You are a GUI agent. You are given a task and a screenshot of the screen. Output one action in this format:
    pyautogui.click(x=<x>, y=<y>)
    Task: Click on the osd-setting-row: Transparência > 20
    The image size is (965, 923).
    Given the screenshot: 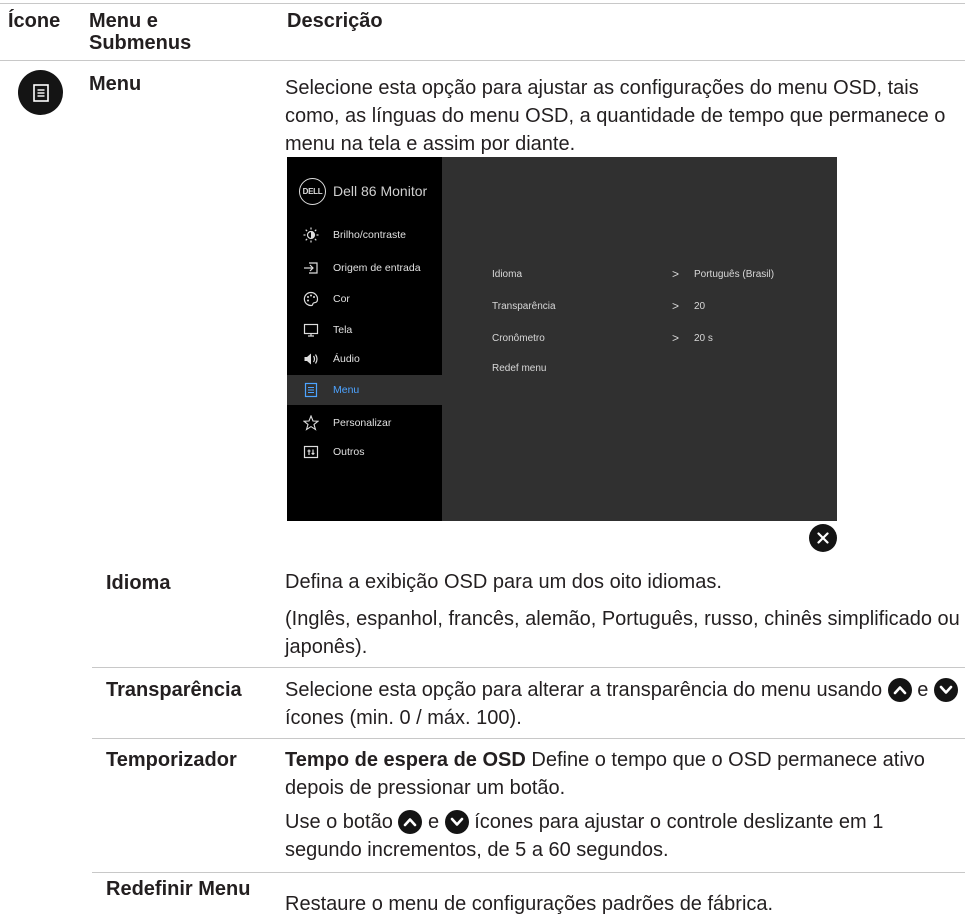 What is the action you would take?
    pyautogui.click(x=598, y=306)
    